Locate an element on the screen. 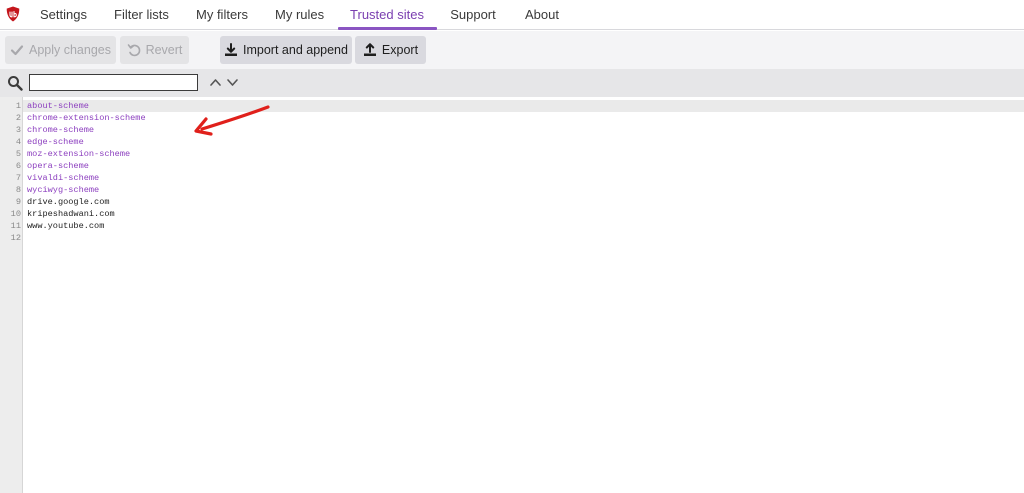 The height and width of the screenshot is (493, 1024). tab-trusted-sites: Trusted sites is located at coordinates (387, 15).